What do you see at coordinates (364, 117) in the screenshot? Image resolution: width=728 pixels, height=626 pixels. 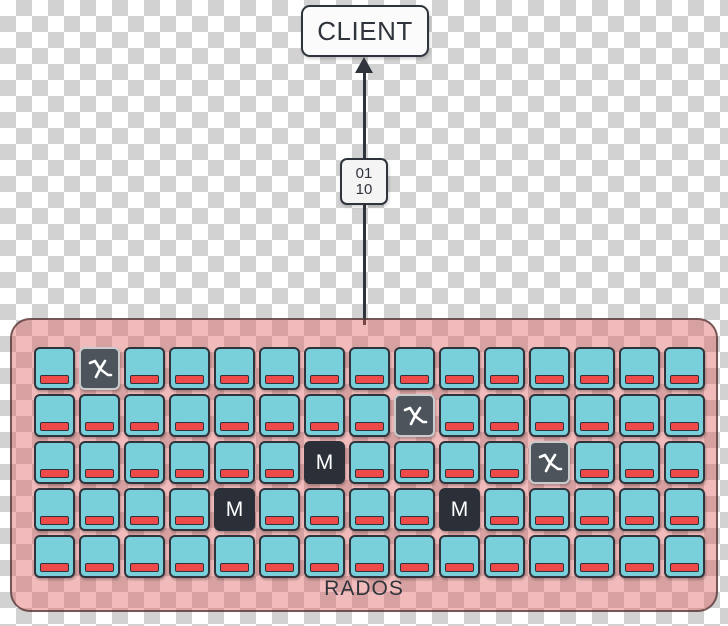 I see `connector-line-upper` at bounding box center [364, 117].